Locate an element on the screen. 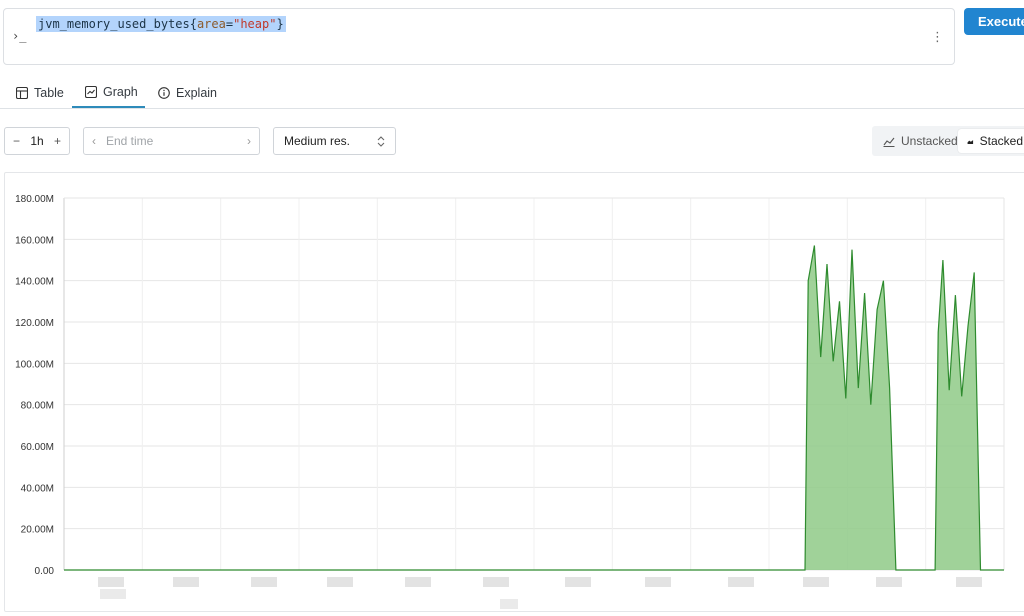  query-text: jvm_memory_used_bytes{area="heap"} is located at coordinates (161, 24).